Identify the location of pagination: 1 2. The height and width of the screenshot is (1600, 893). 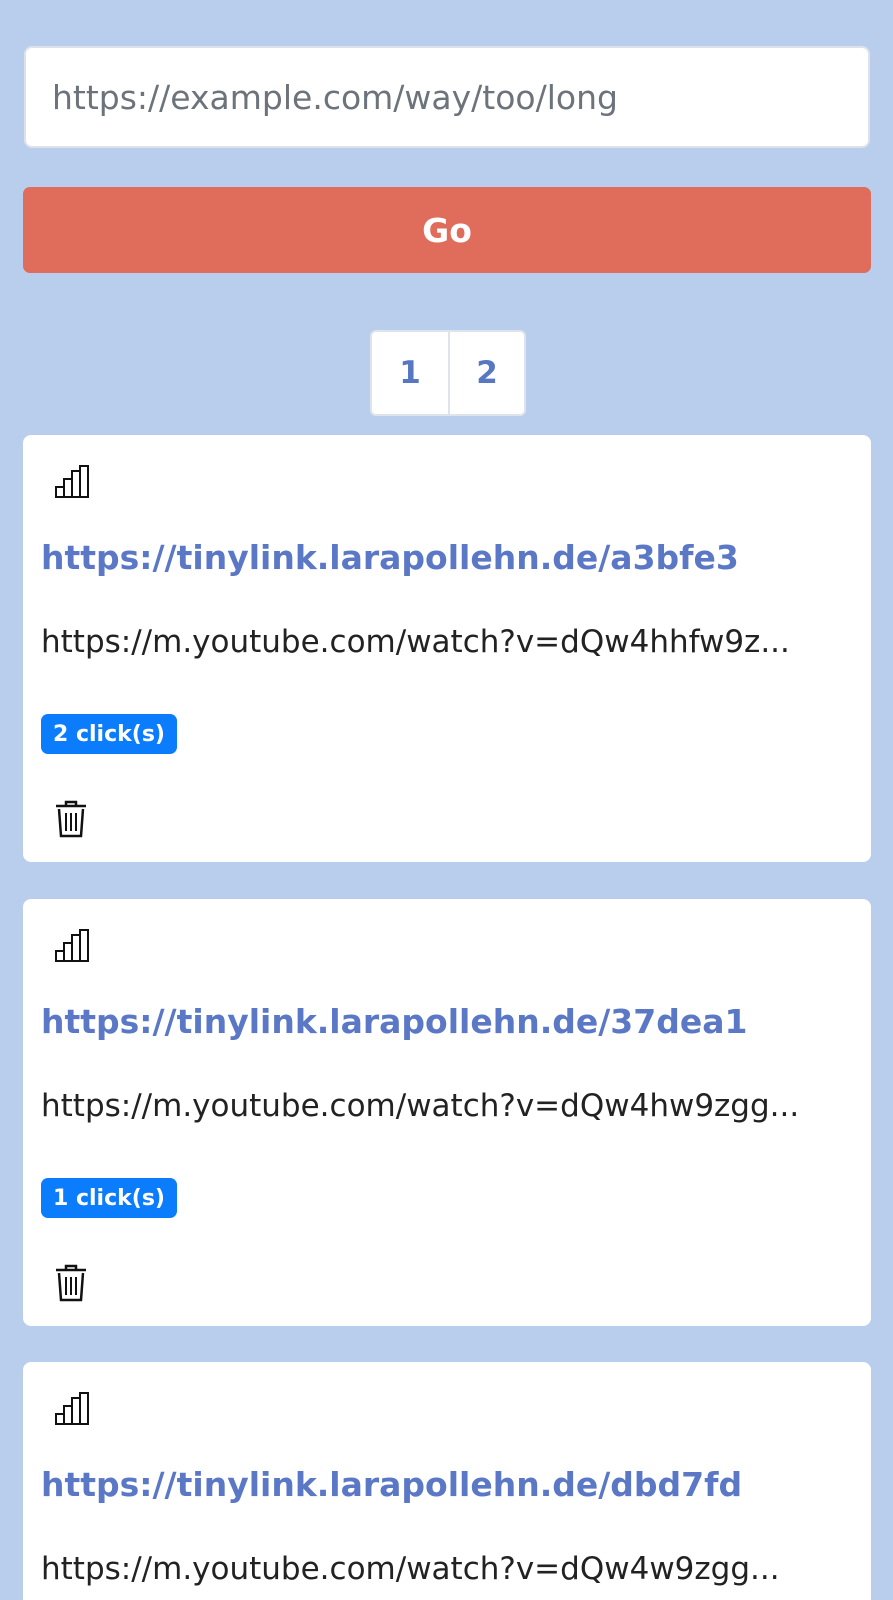
(448, 373).